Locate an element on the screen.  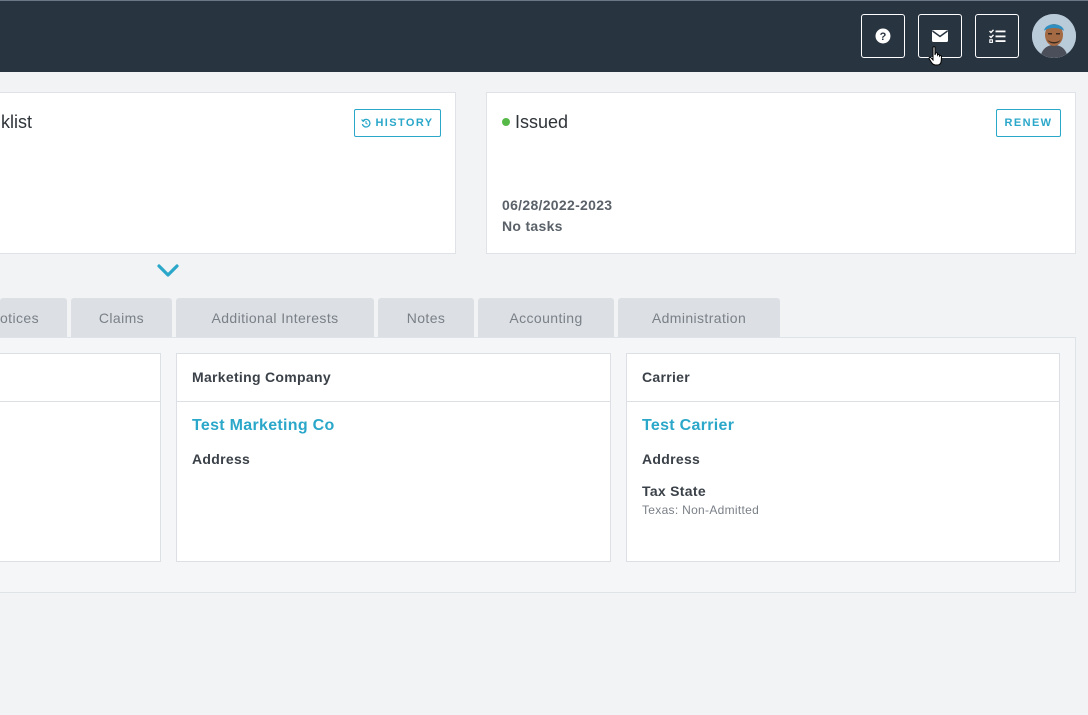
top-navigation-bar: ? is located at coordinates (544, 36).